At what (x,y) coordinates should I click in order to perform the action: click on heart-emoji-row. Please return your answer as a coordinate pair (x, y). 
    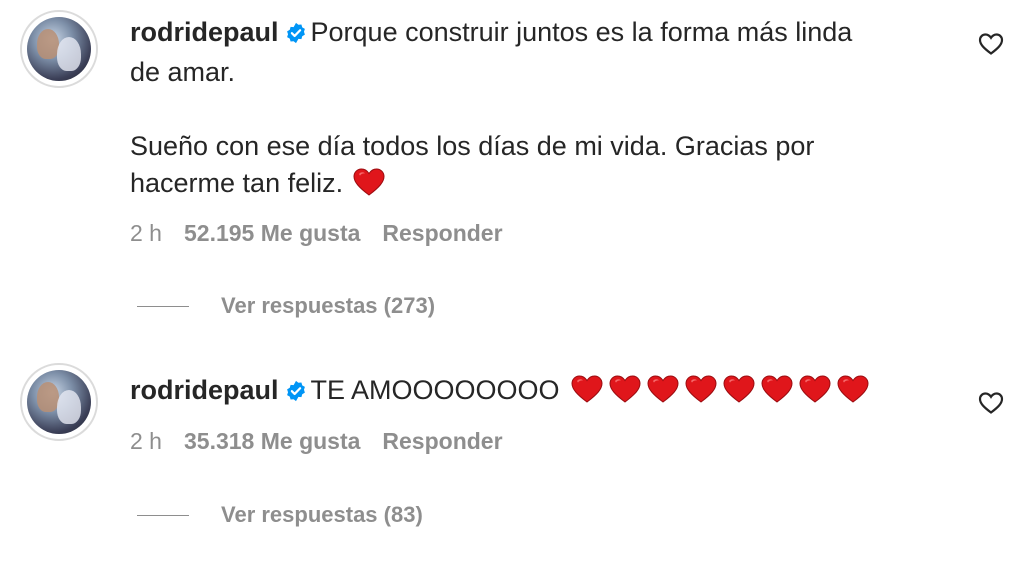
    Looking at the image, I should click on (718, 390).